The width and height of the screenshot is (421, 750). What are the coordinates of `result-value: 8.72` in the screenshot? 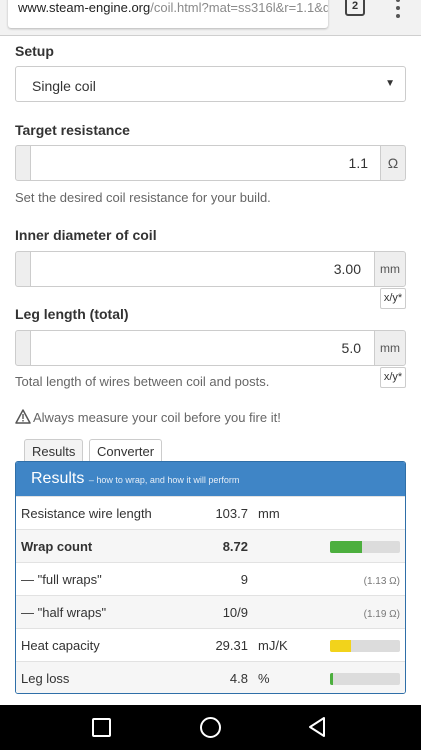 It's located at (221, 546).